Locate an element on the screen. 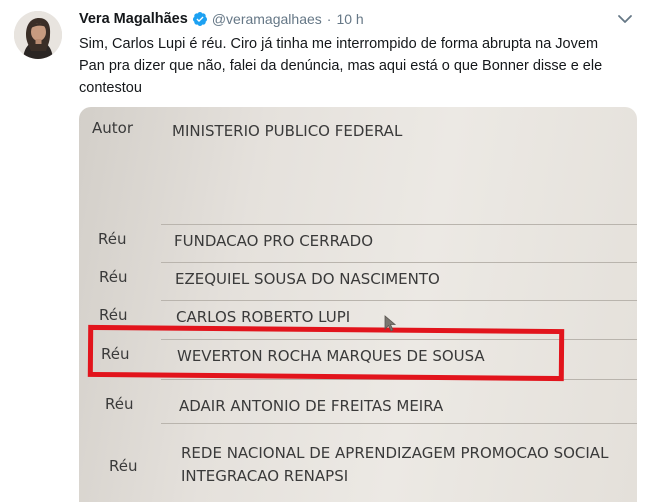 Image resolution: width=647 pixels, height=502 pixels. chevron-down-icon is located at coordinates (625, 19).